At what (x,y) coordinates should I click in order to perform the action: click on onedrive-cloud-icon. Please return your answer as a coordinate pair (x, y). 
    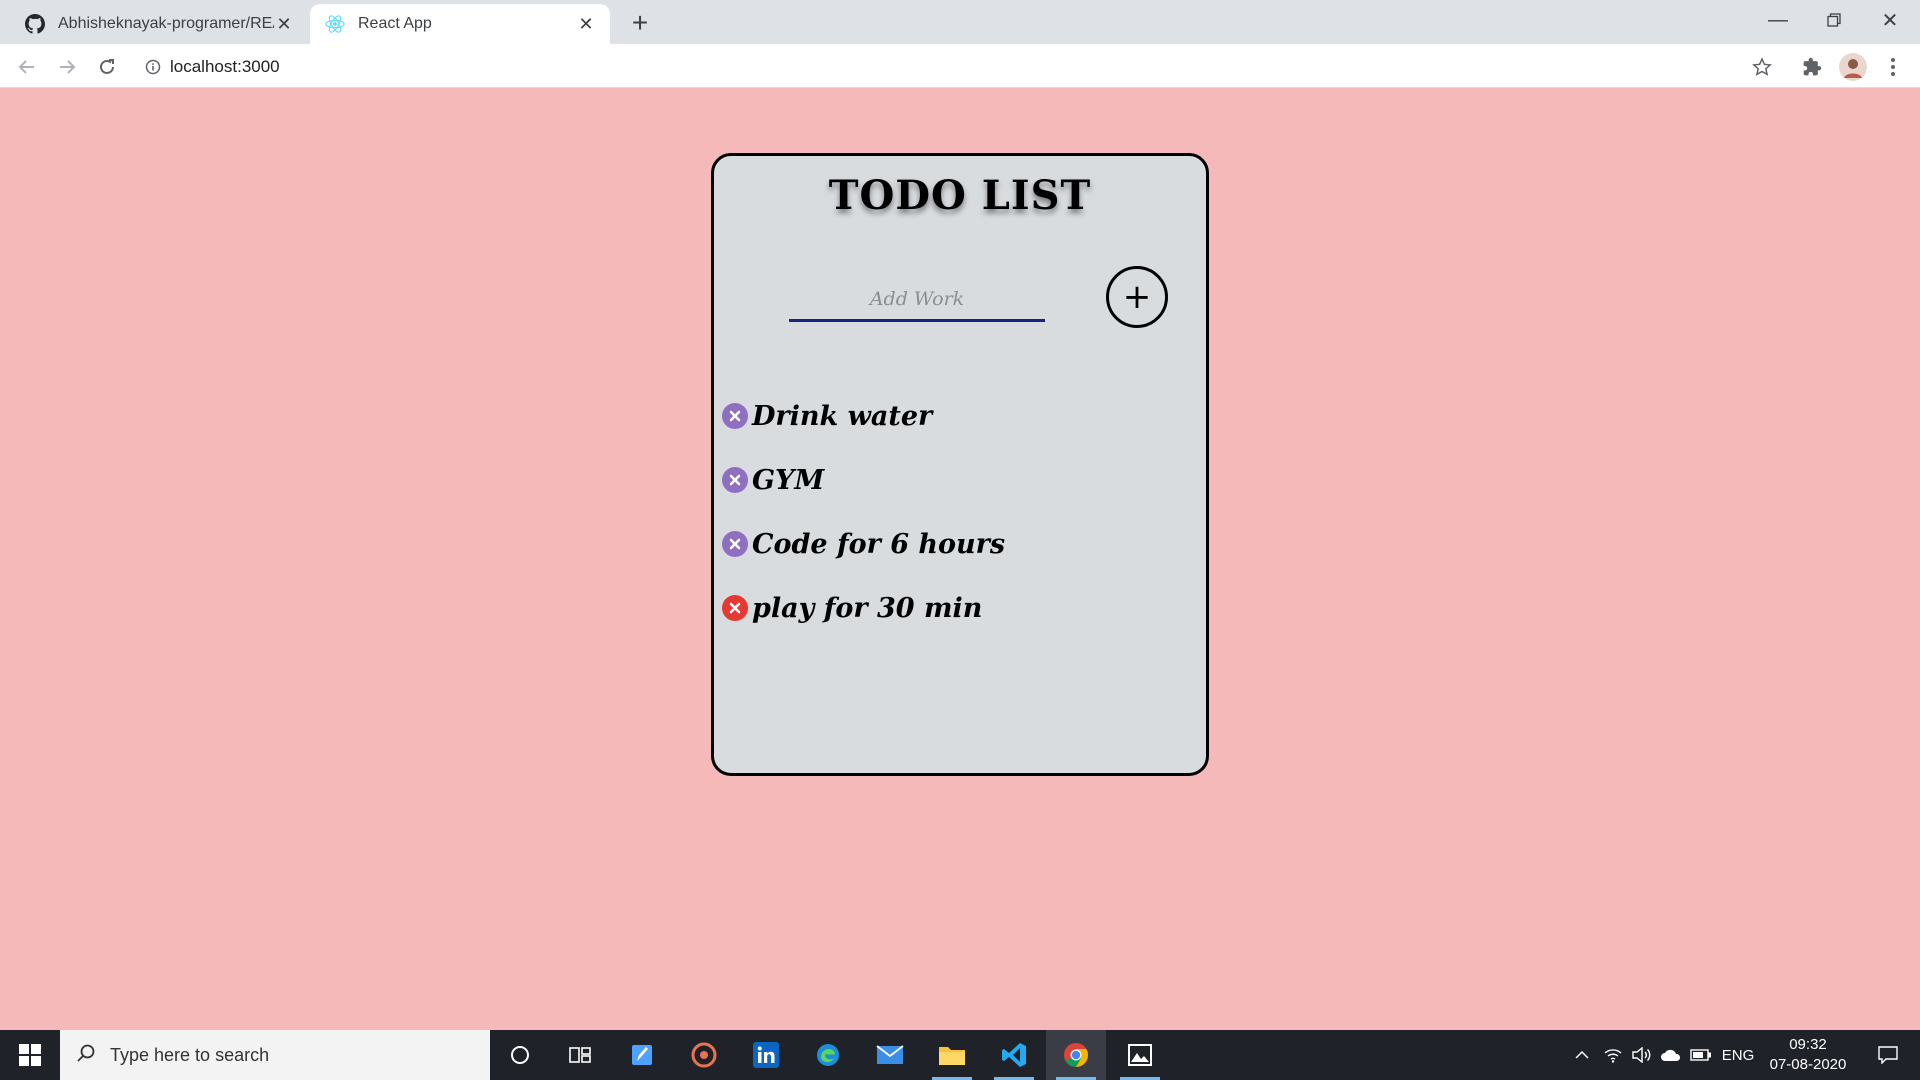
    Looking at the image, I should click on (1671, 1055).